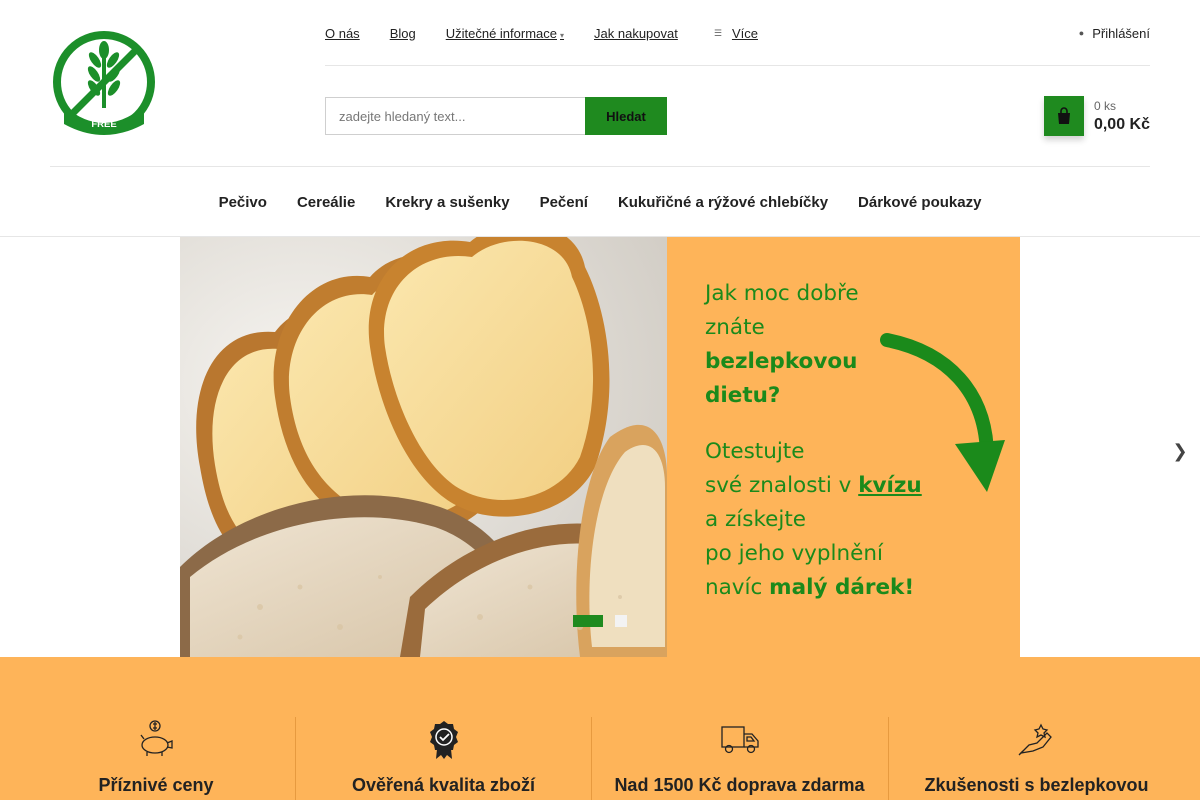  What do you see at coordinates (782, 293) in the screenshot?
I see `banner-line: Jak moc dobře` at bounding box center [782, 293].